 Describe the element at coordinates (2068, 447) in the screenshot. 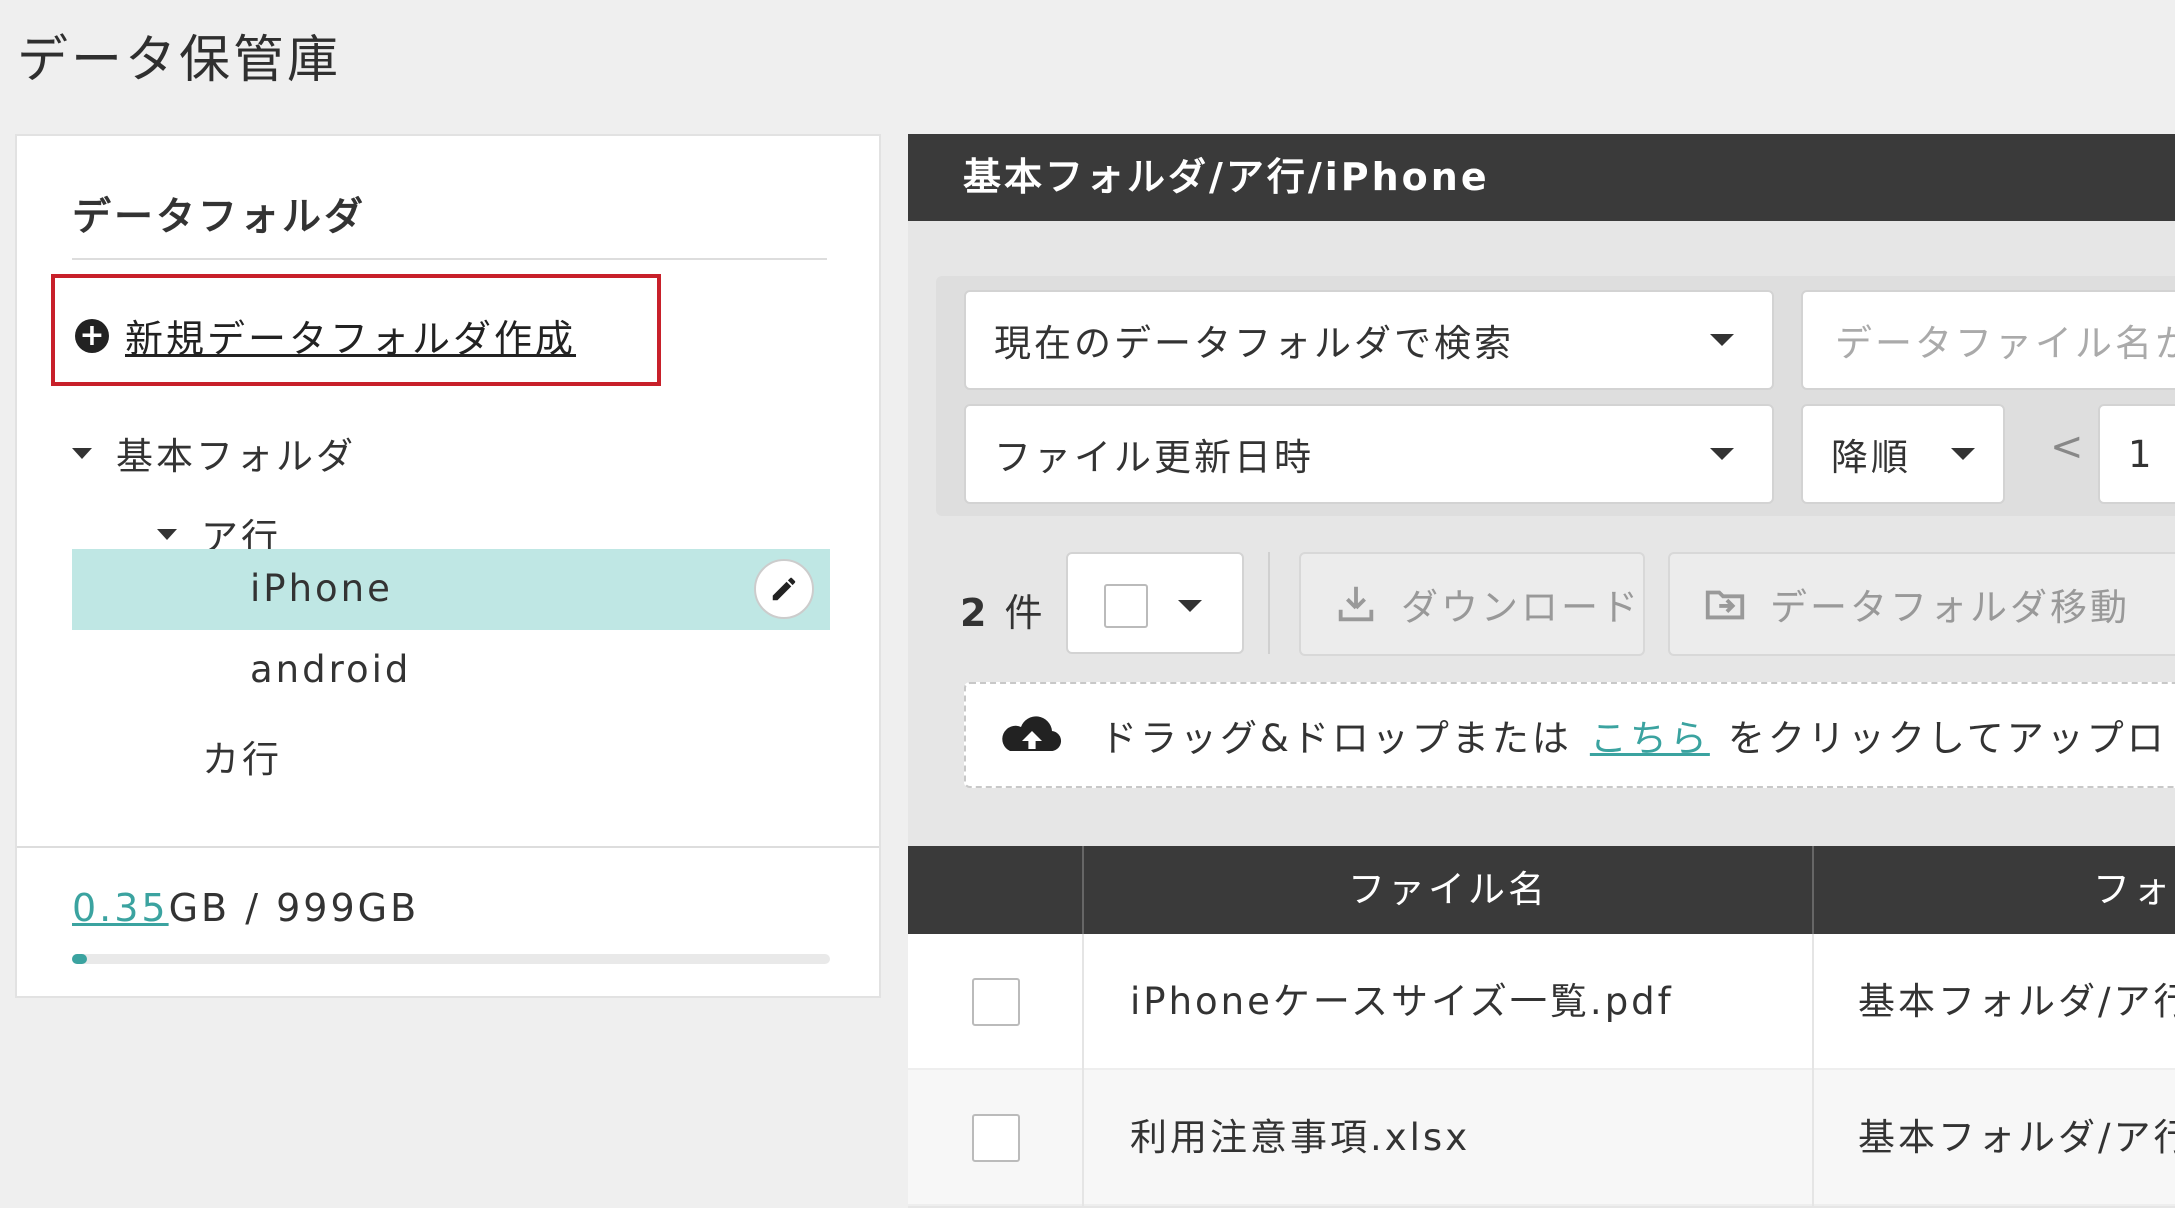

I see `pager-prev-button: <` at that location.